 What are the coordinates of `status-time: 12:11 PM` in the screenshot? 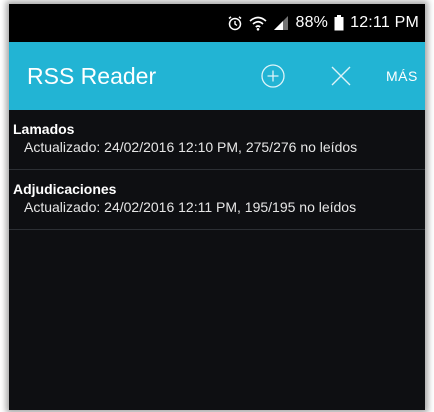 It's located at (384, 22).